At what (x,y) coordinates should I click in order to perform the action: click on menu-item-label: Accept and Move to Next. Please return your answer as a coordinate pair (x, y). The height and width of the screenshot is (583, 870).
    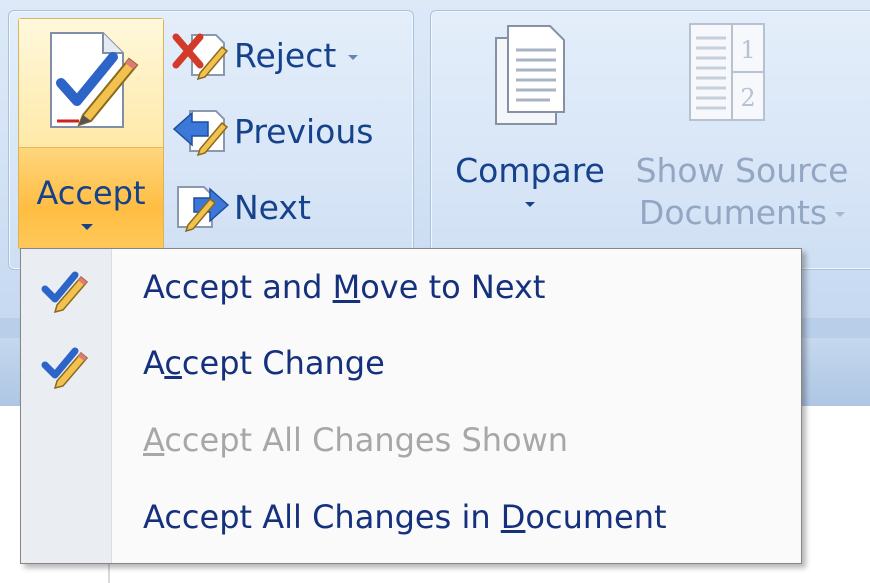
    Looking at the image, I should click on (344, 287).